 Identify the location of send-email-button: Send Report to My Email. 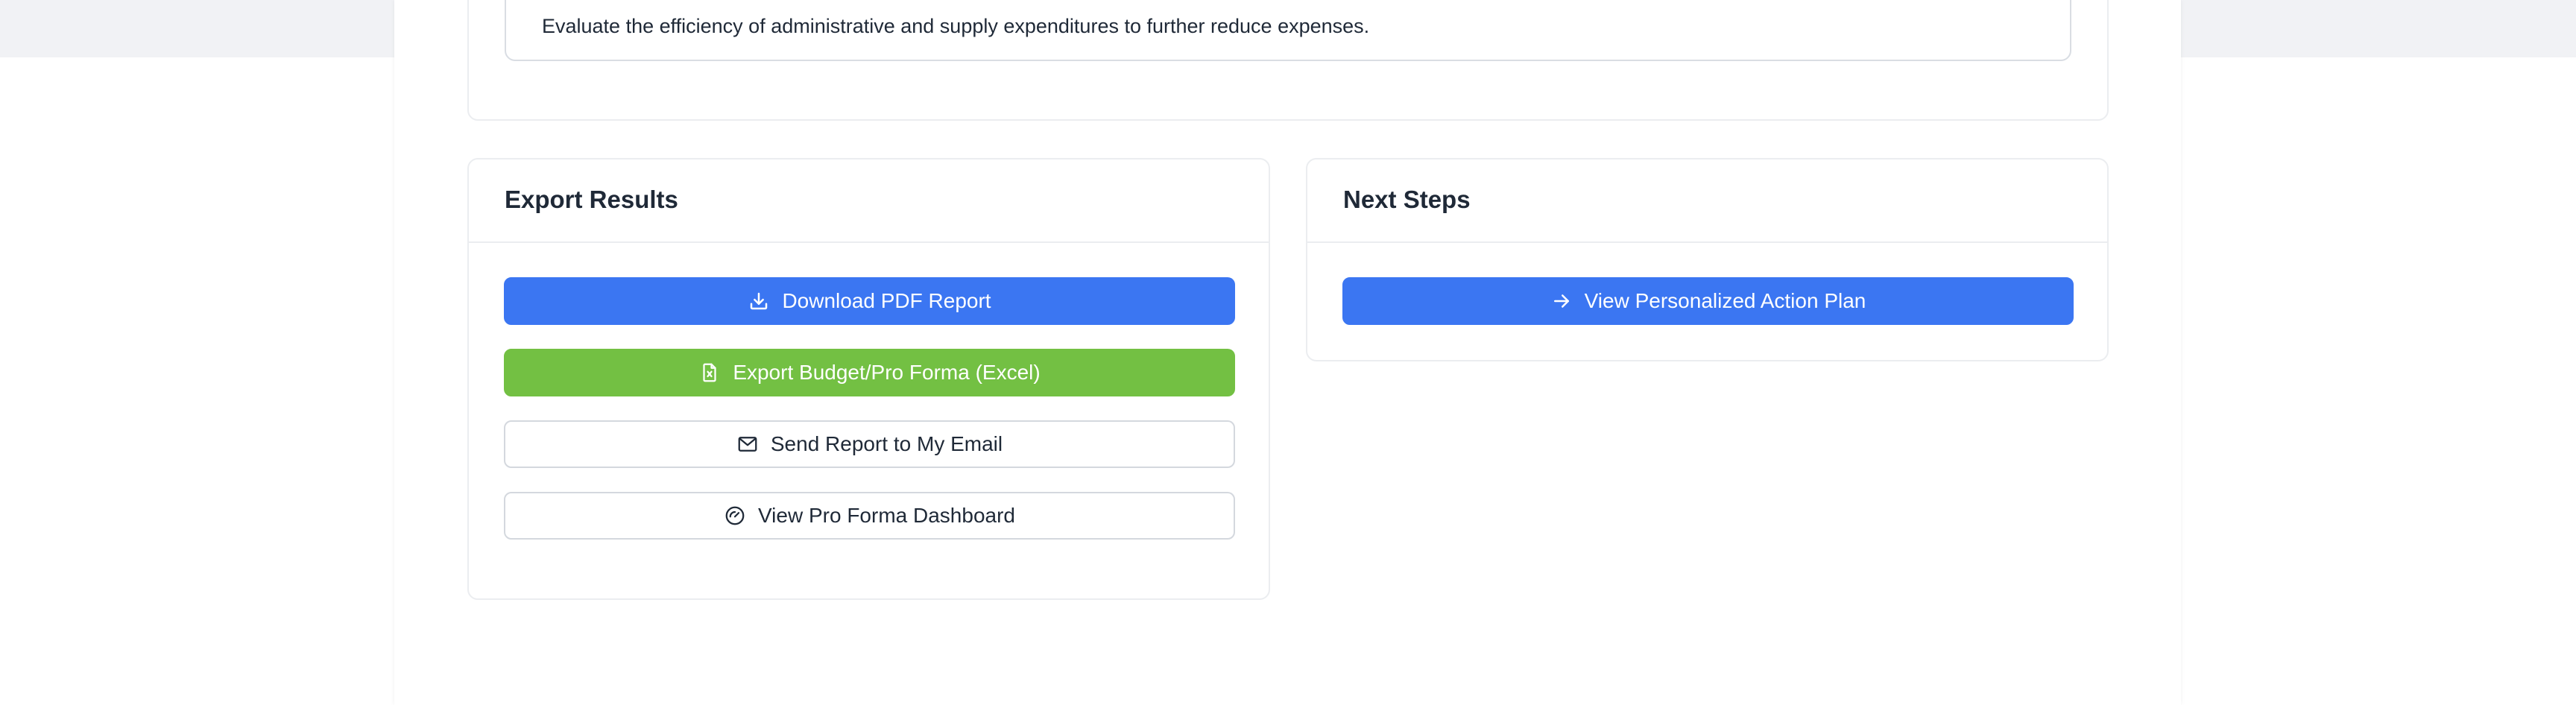
(870, 444).